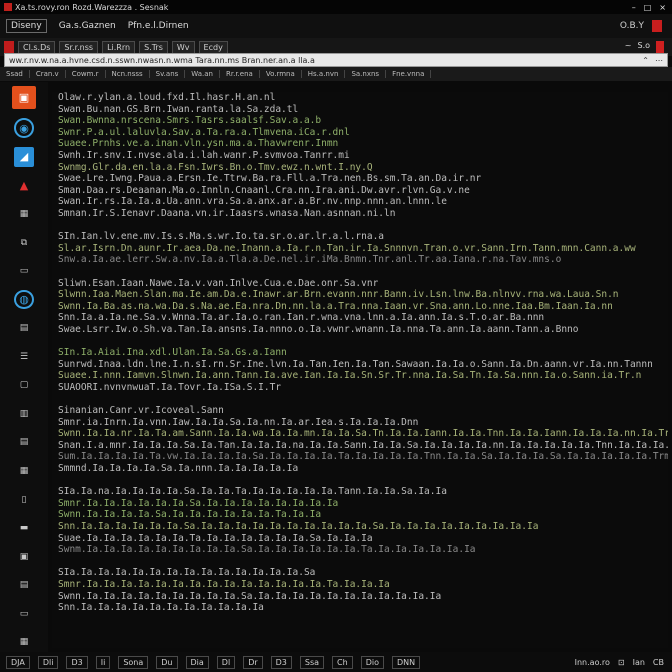 Image resolution: width=672 pixels, height=672 pixels. Describe the element at coordinates (646, 26) in the screenshot. I see `menu-right: O.B.Y` at that location.